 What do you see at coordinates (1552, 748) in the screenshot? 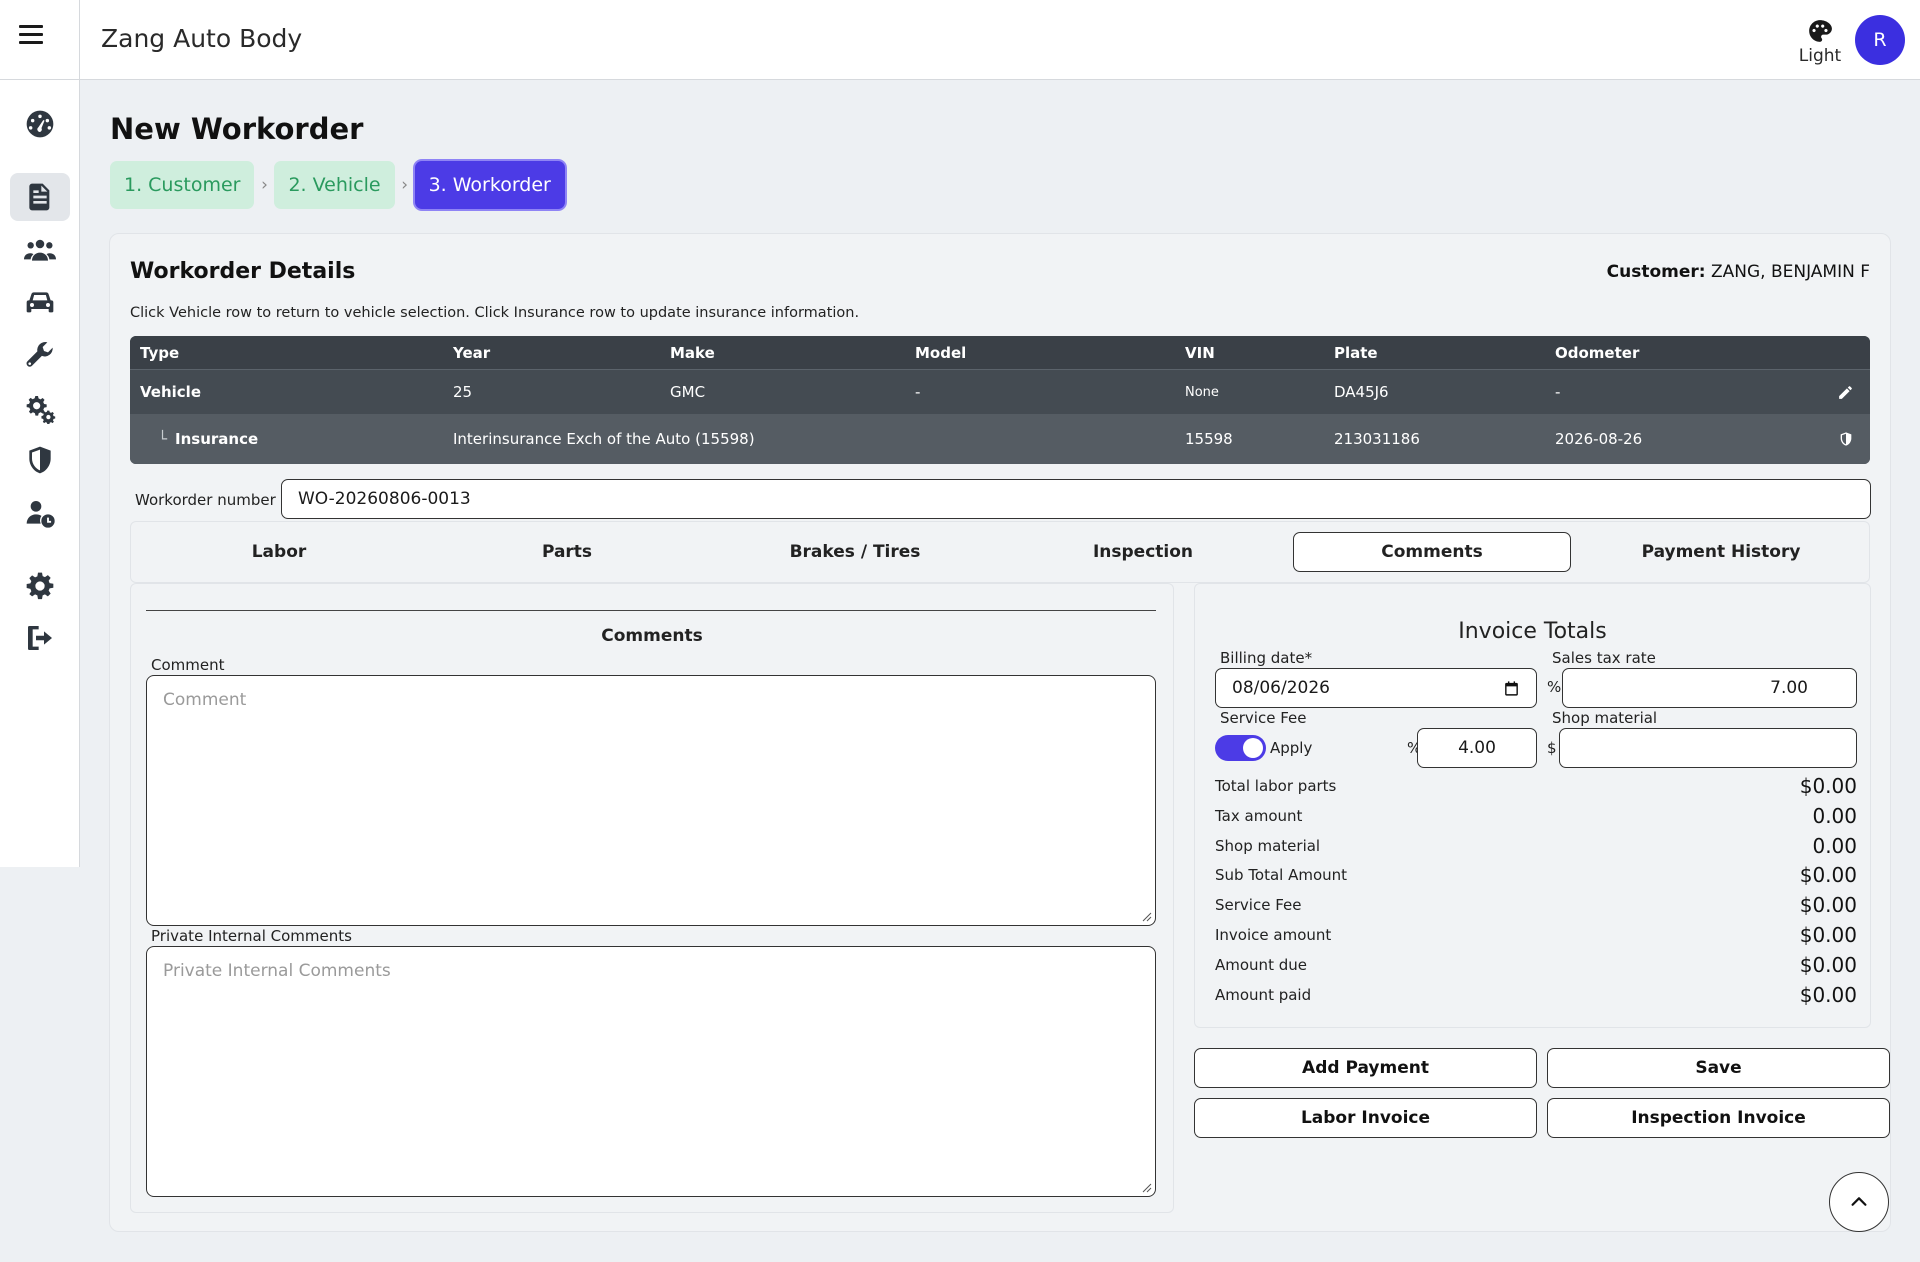
I see `dollar-symbol: $` at bounding box center [1552, 748].